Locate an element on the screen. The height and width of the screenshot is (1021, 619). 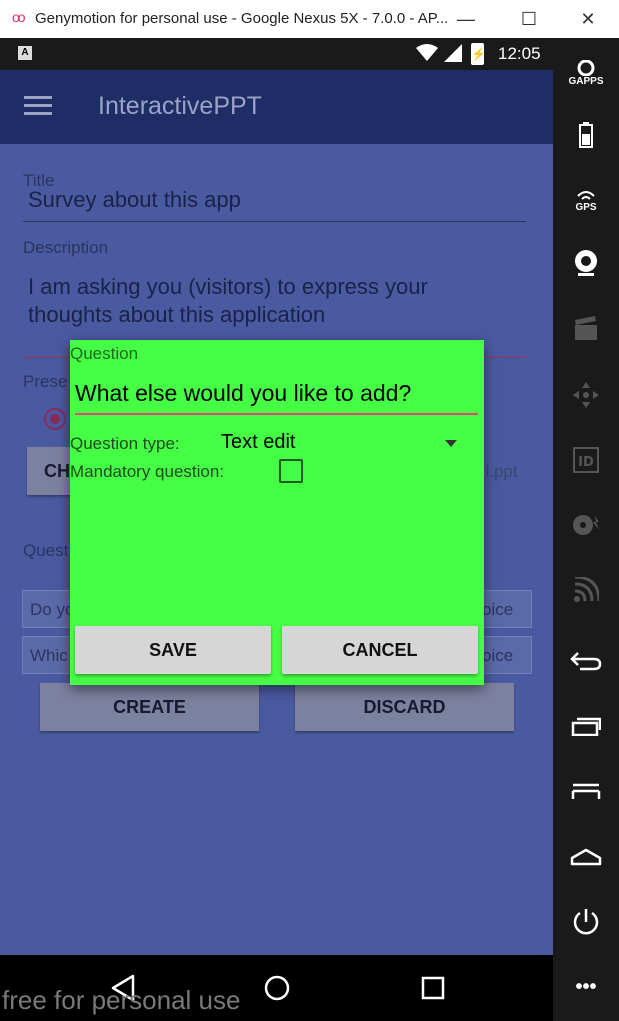
dropdown-arrow-icon is located at coordinates (451, 443).